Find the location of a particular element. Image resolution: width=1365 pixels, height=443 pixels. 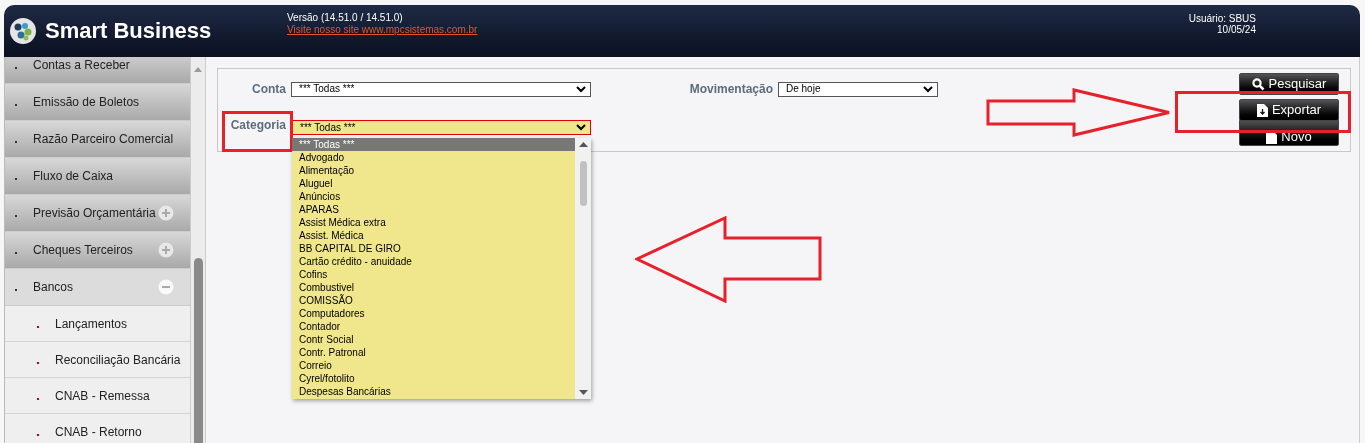

dropdown-option: COMISSÃO is located at coordinates (433, 300).